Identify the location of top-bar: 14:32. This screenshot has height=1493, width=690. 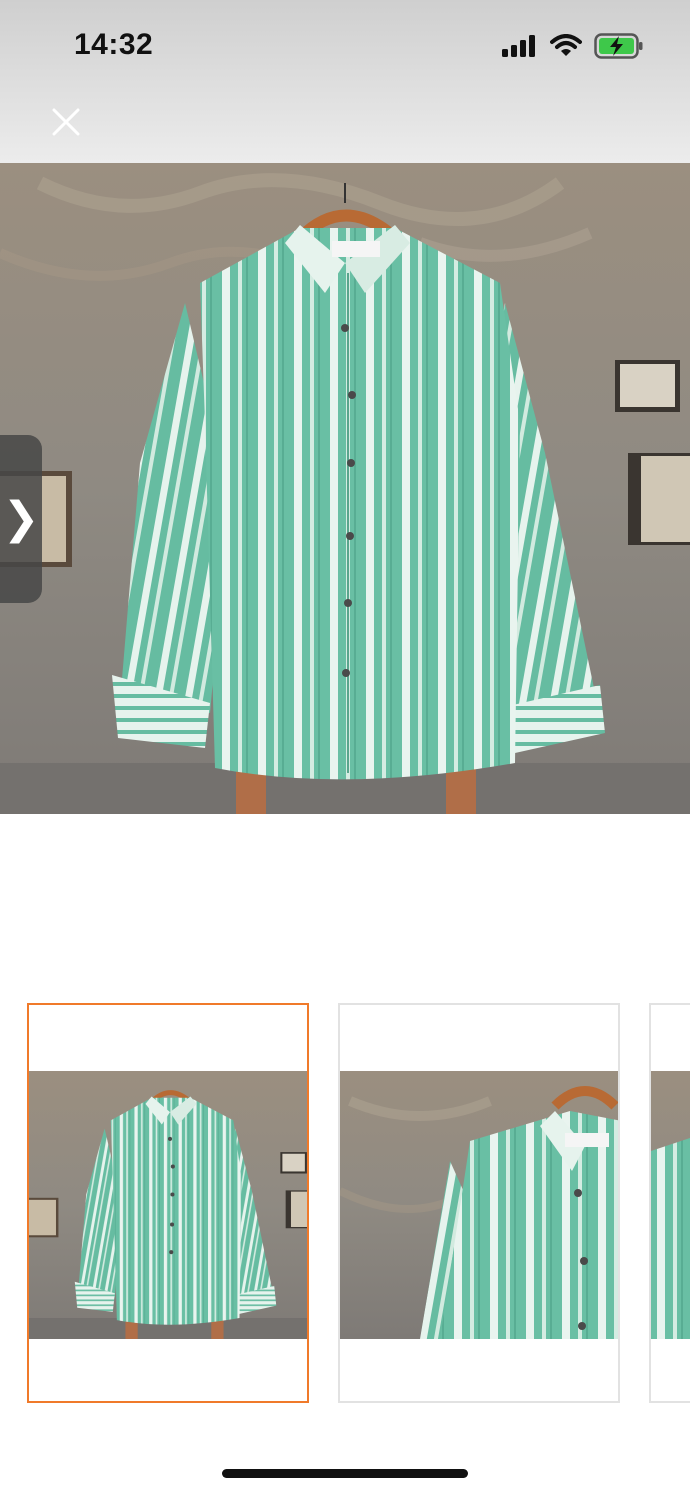
(345, 81).